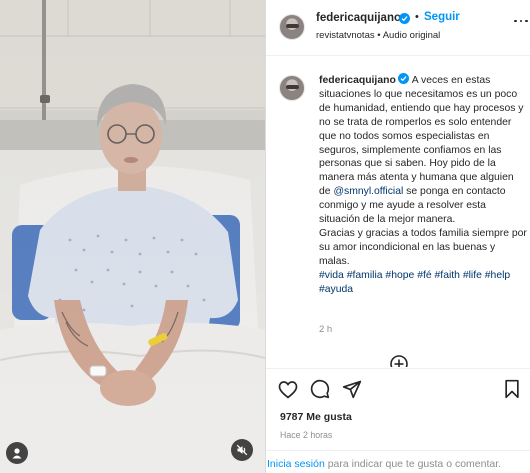  What do you see at coordinates (403, 78) in the screenshot?
I see `caption-verified-badge-icon` at bounding box center [403, 78].